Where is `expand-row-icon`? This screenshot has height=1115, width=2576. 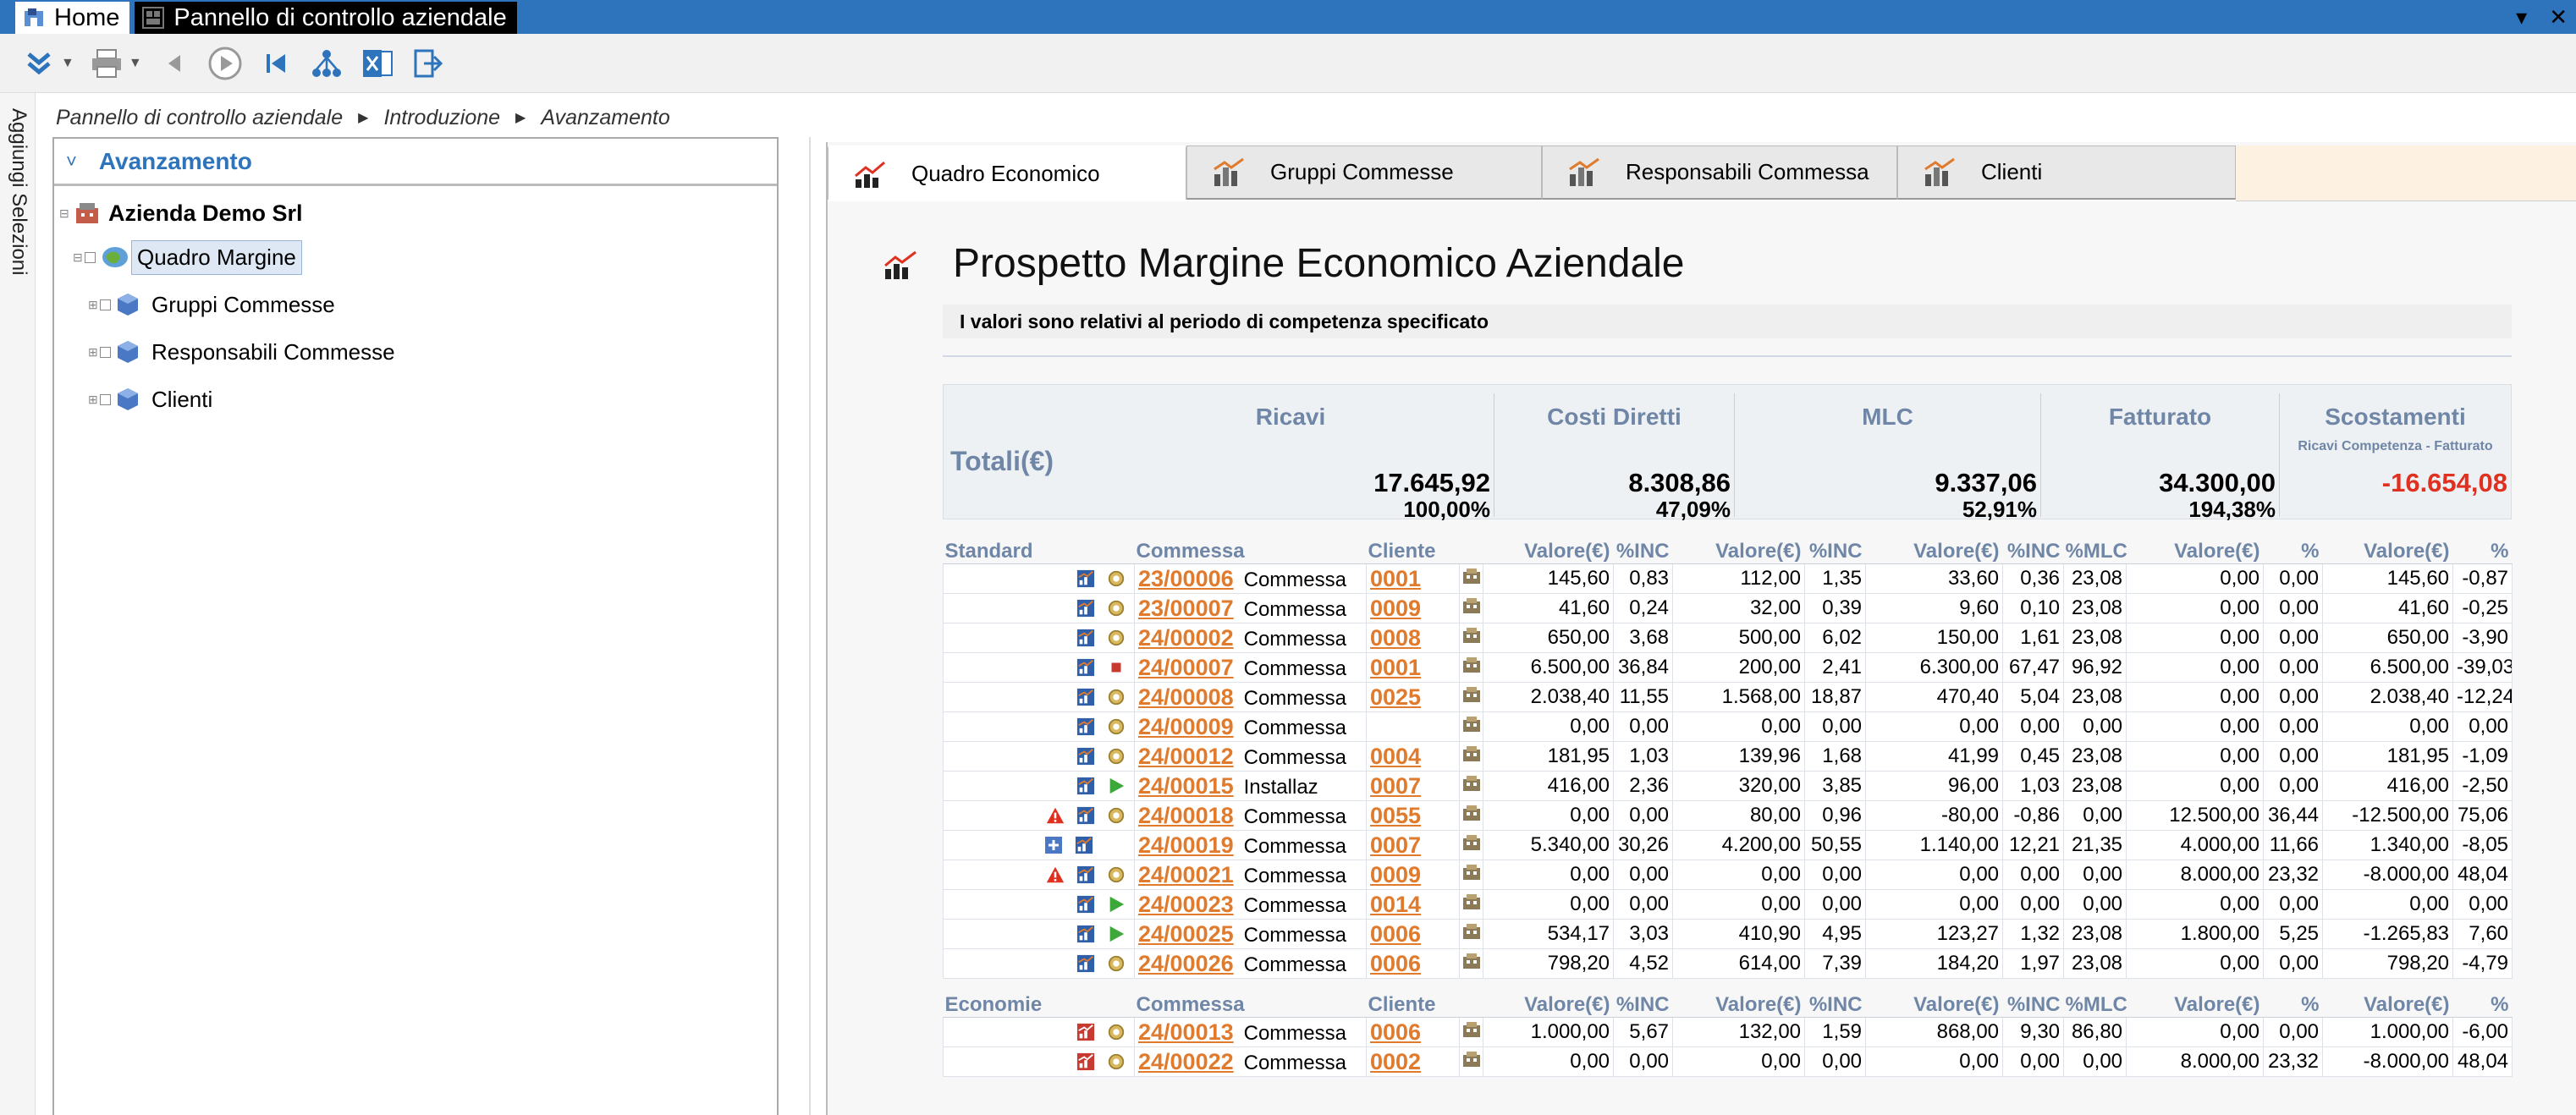
expand-row-icon is located at coordinates (1053, 845).